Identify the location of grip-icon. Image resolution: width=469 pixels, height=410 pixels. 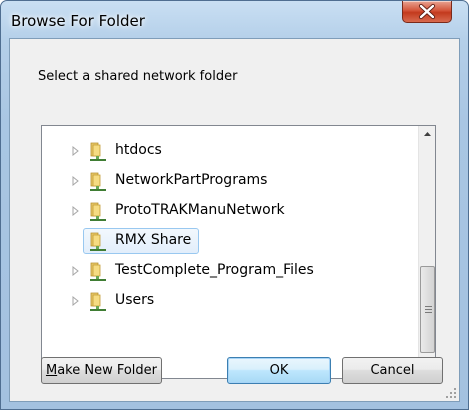
(428, 309).